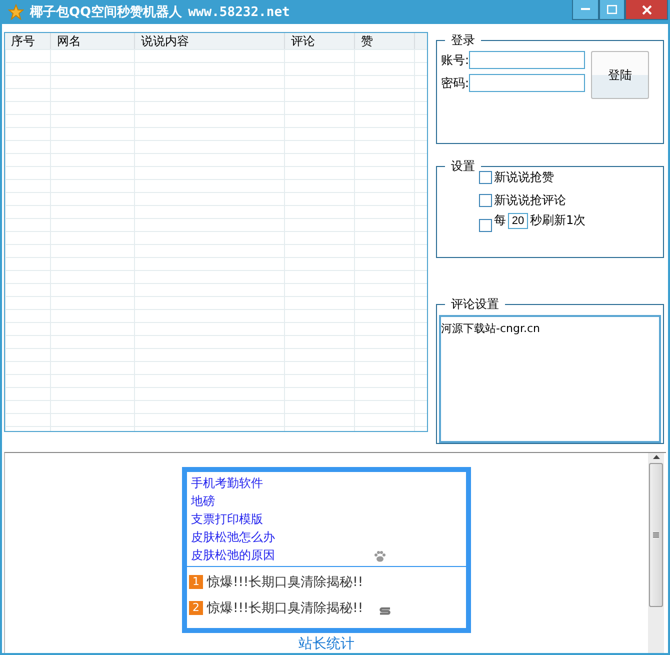 The image size is (670, 655). I want to click on ad-link: 支票打印模版, so click(227, 519).